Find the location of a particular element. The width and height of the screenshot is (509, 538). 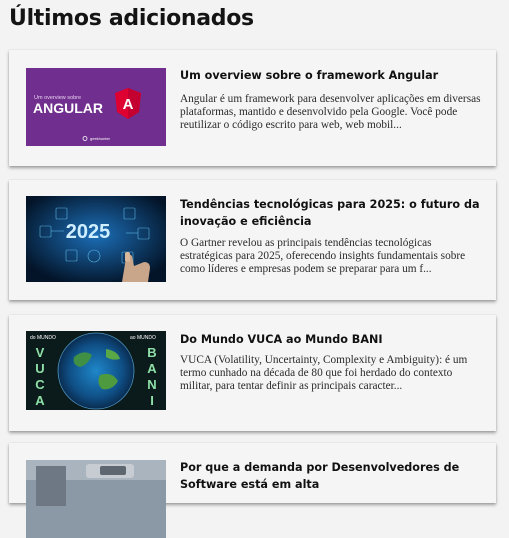

thumb-left-caption: do MUNDO is located at coordinates (43, 338).